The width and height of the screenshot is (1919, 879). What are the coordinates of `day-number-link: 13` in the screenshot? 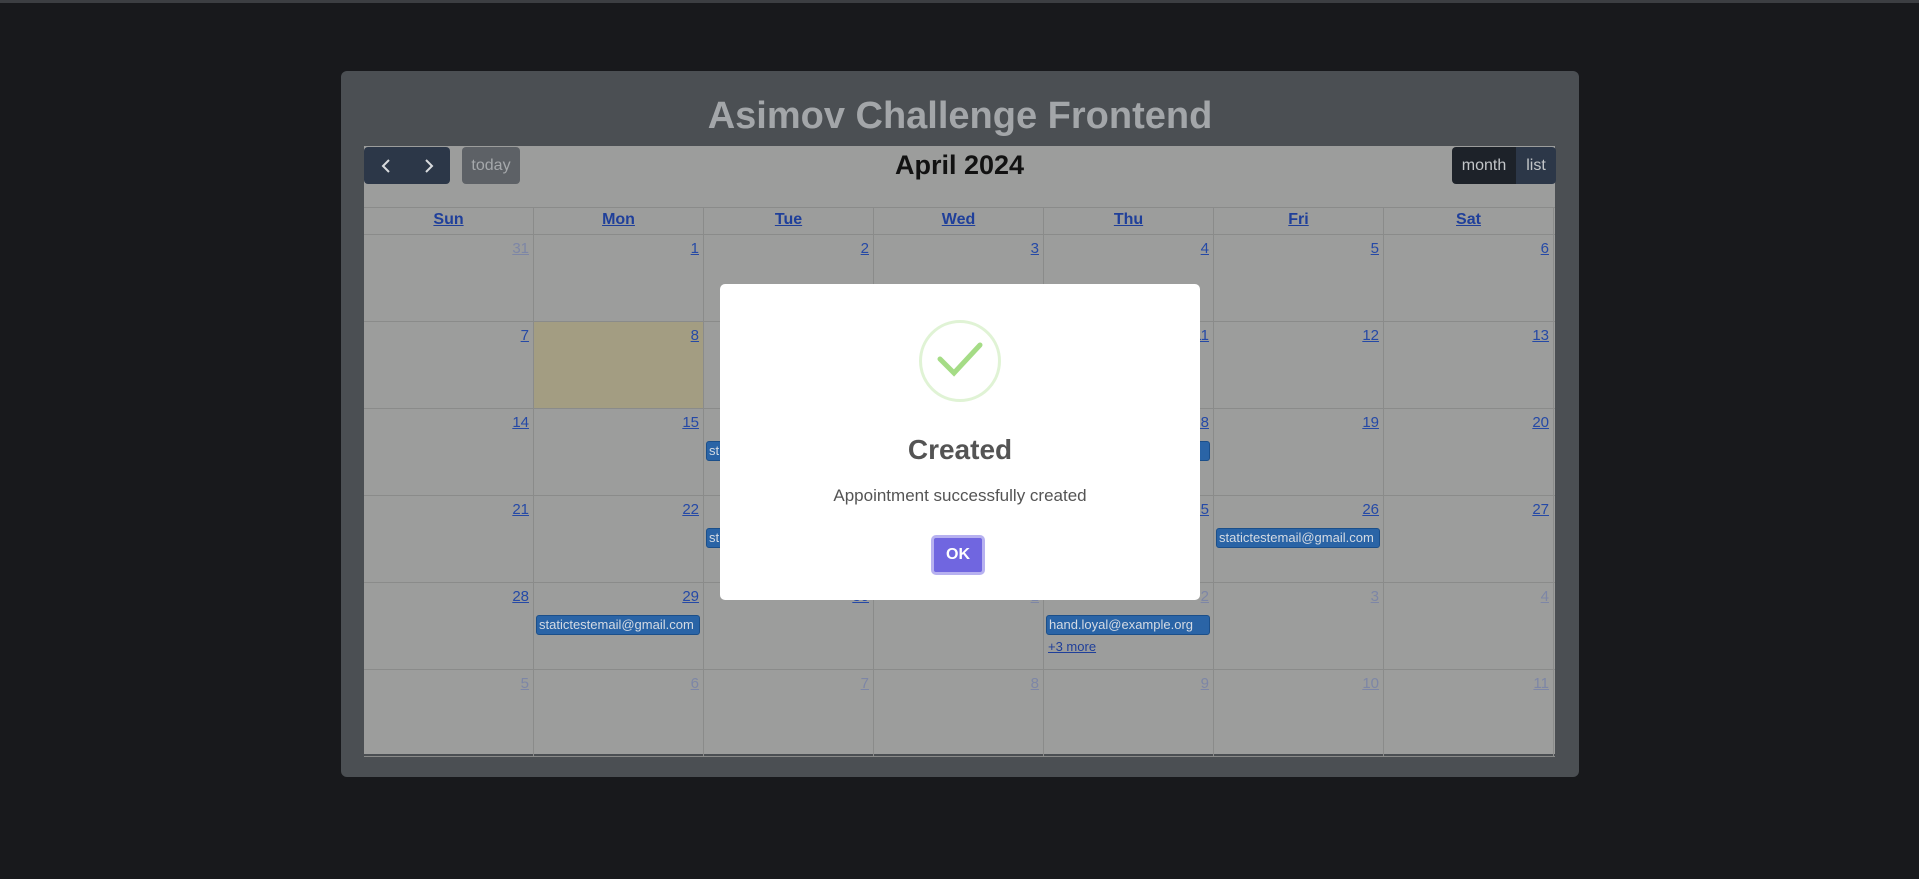 It's located at (1540, 335).